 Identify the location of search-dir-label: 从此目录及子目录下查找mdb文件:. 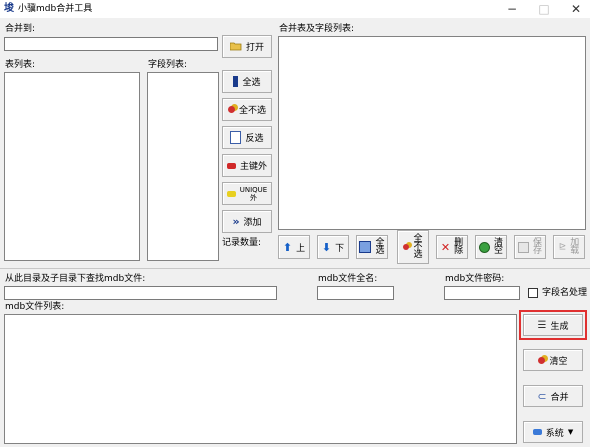
(75, 279).